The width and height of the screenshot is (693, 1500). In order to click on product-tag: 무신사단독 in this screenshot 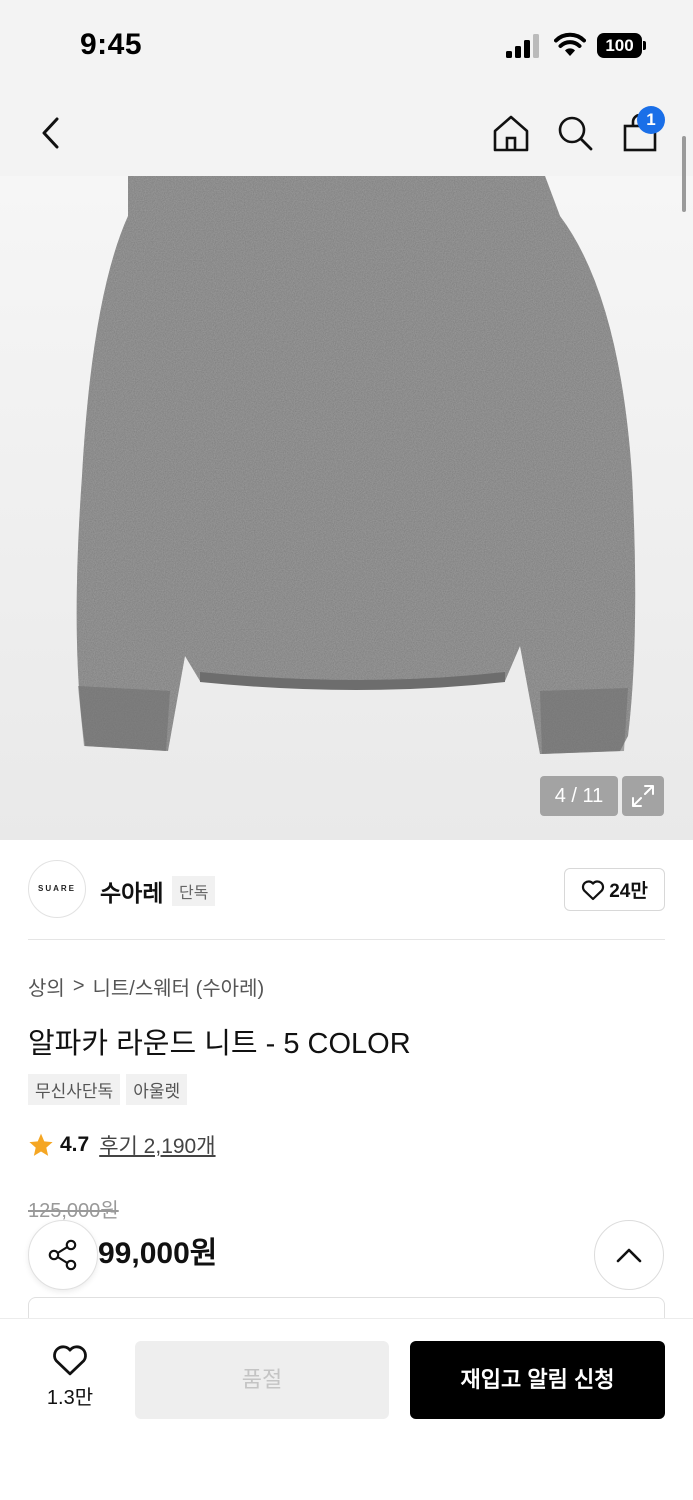, I will do `click(74, 1089)`.